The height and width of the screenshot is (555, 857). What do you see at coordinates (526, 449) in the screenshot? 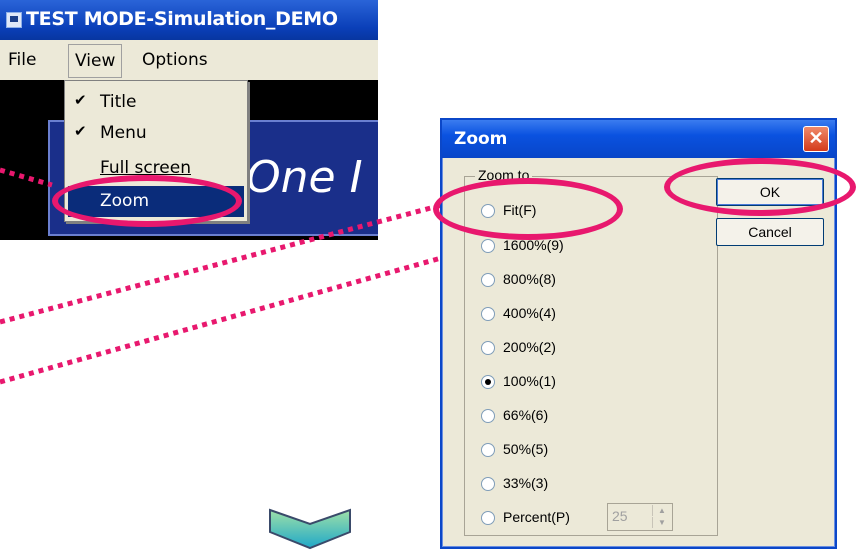
I see `radio-label: 50%(5)` at bounding box center [526, 449].